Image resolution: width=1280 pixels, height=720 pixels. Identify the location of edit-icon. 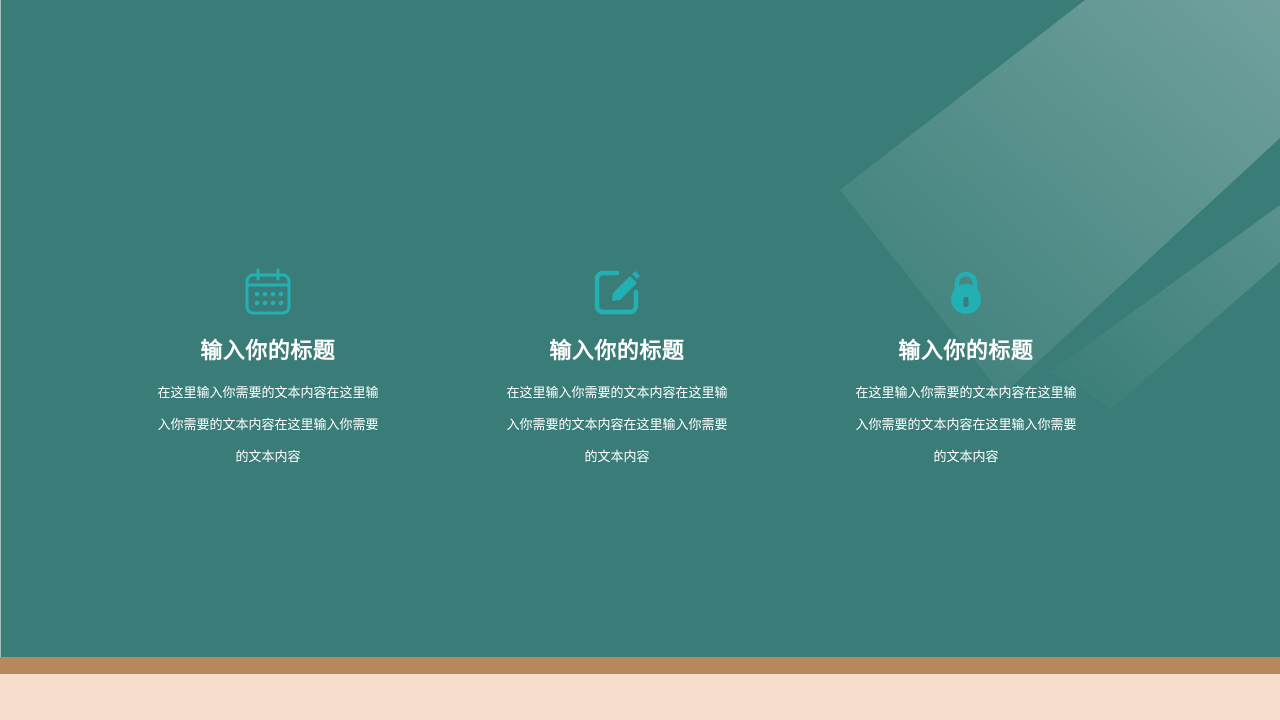
(617, 292).